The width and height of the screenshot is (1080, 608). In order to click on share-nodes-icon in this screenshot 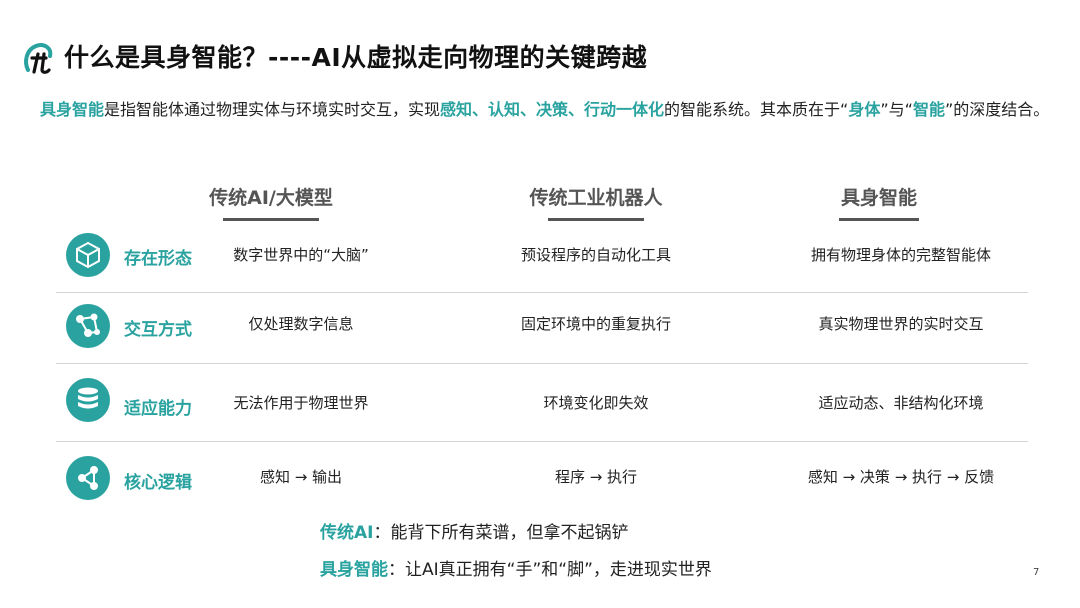, I will do `click(88, 478)`.